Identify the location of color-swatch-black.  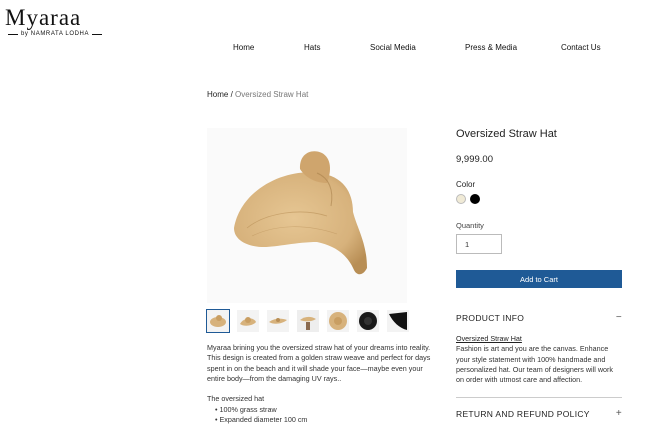
(475, 199).